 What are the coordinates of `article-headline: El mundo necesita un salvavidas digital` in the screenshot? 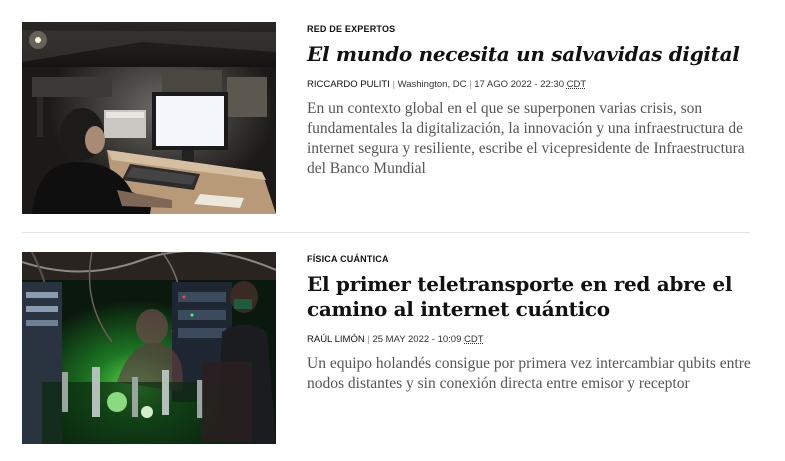 It's located at (529, 54).